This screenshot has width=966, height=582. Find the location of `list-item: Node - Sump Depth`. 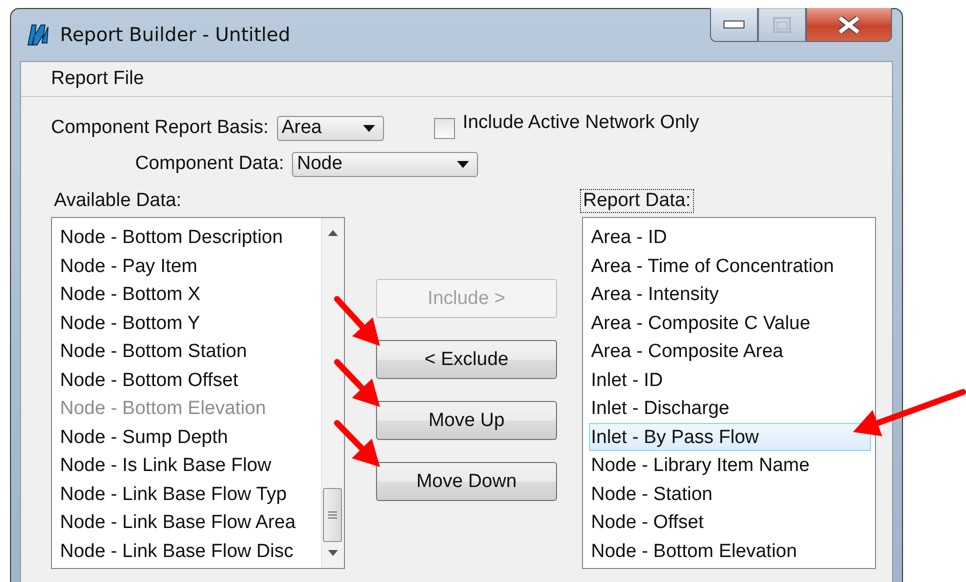

list-item: Node - Sump Depth is located at coordinates (187, 436).